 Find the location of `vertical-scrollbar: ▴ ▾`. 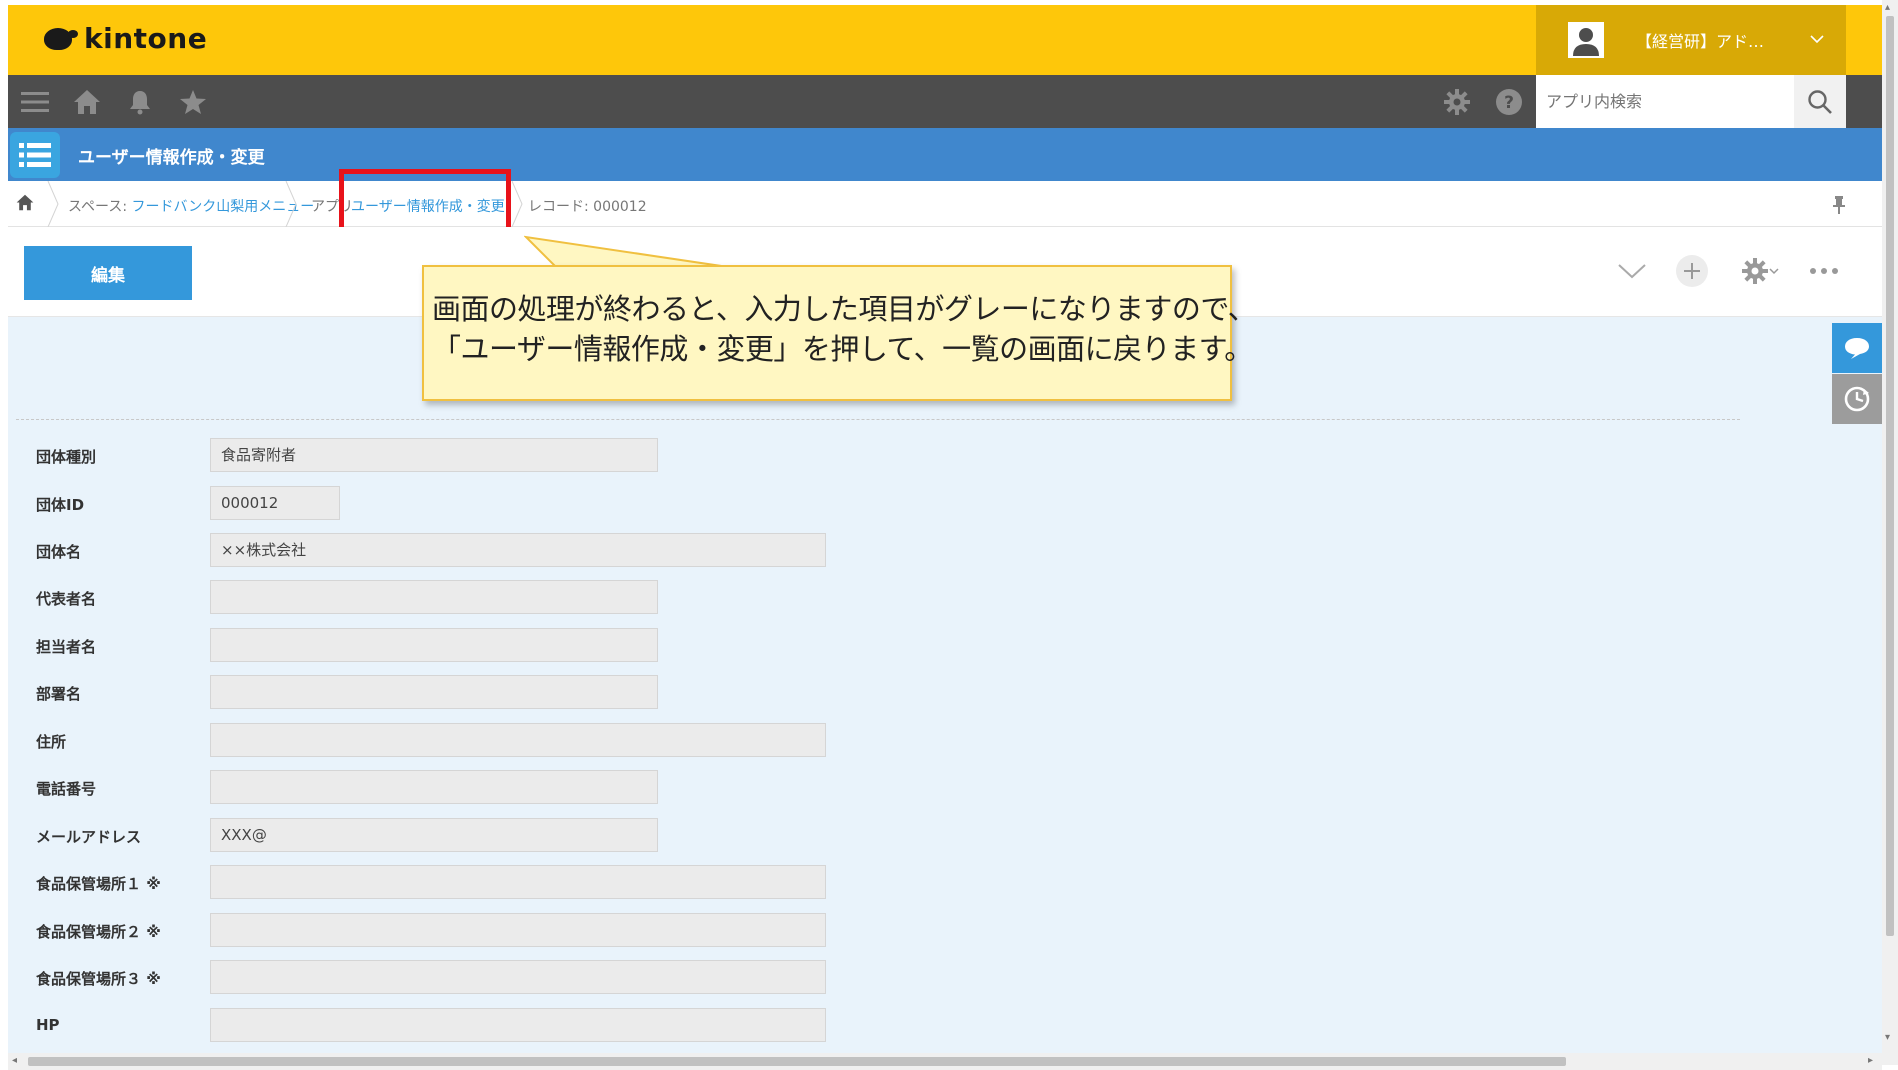

vertical-scrollbar: ▴ ▾ is located at coordinates (1890, 532).